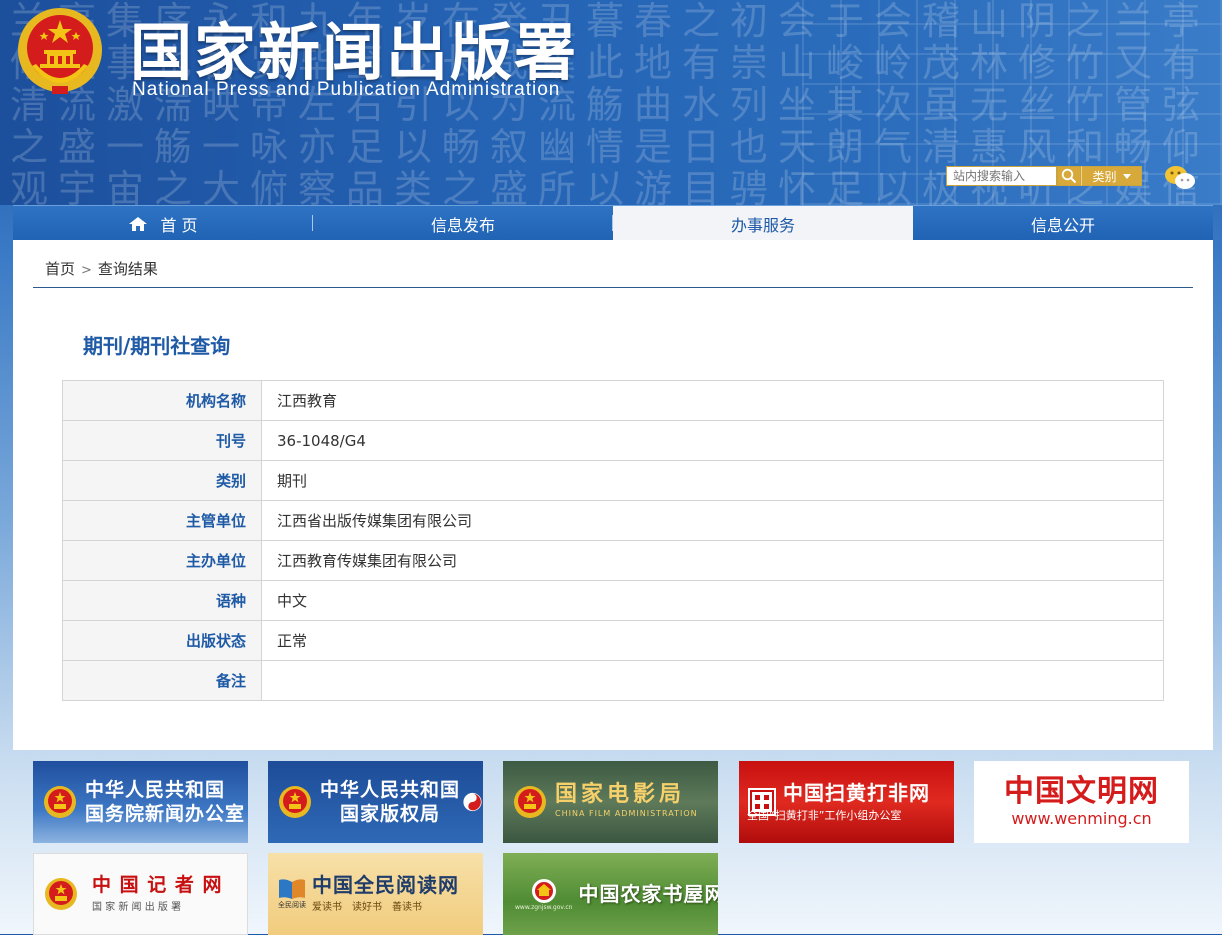  Describe the element at coordinates (137, 907) in the screenshot. I see `banner-subtitle: 国 家 新 闻 出 版 署` at that location.